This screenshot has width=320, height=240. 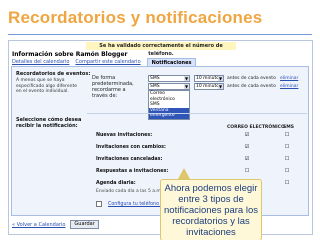 I want to click on email-checkbox: ☐, so click(x=247, y=172).